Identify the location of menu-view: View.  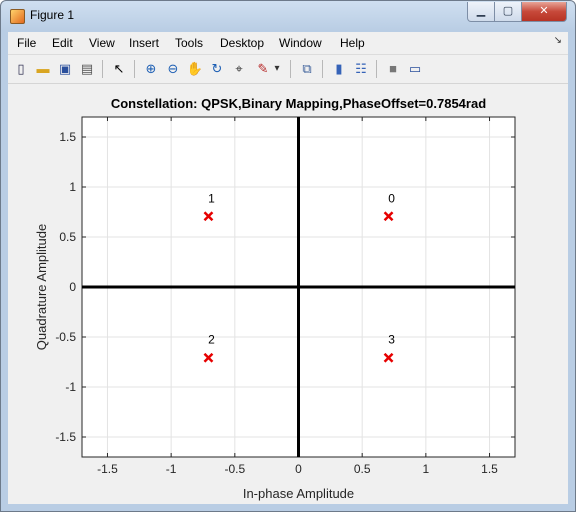
(102, 43).